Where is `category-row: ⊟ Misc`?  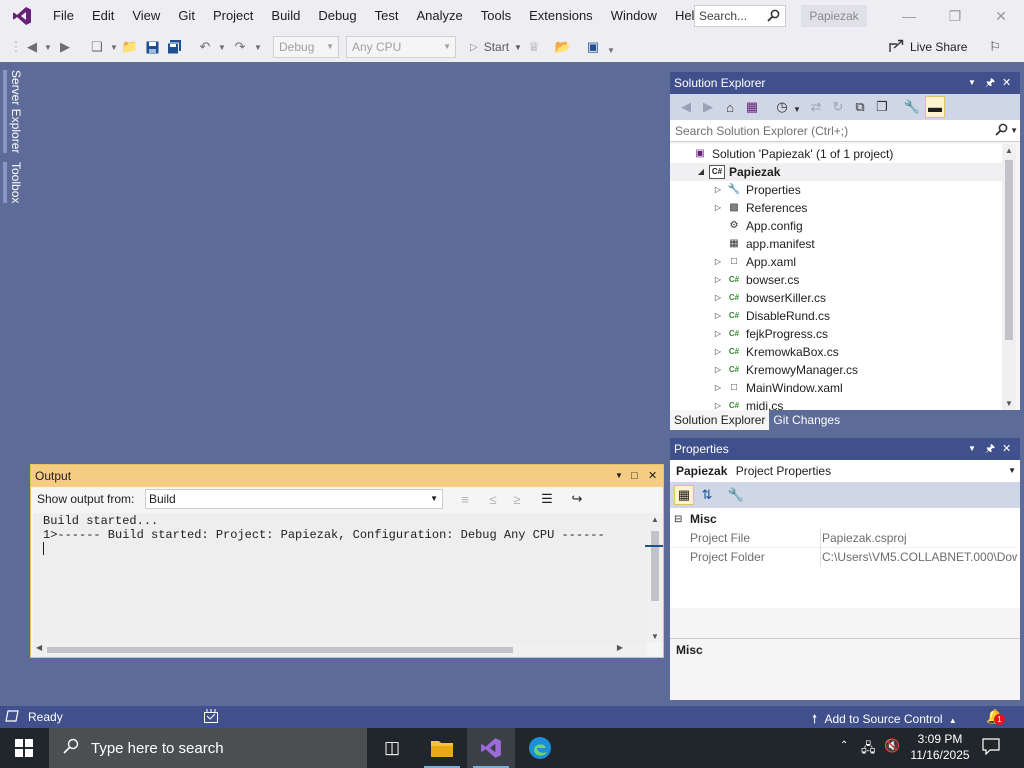 category-row: ⊟ Misc is located at coordinates (843, 519).